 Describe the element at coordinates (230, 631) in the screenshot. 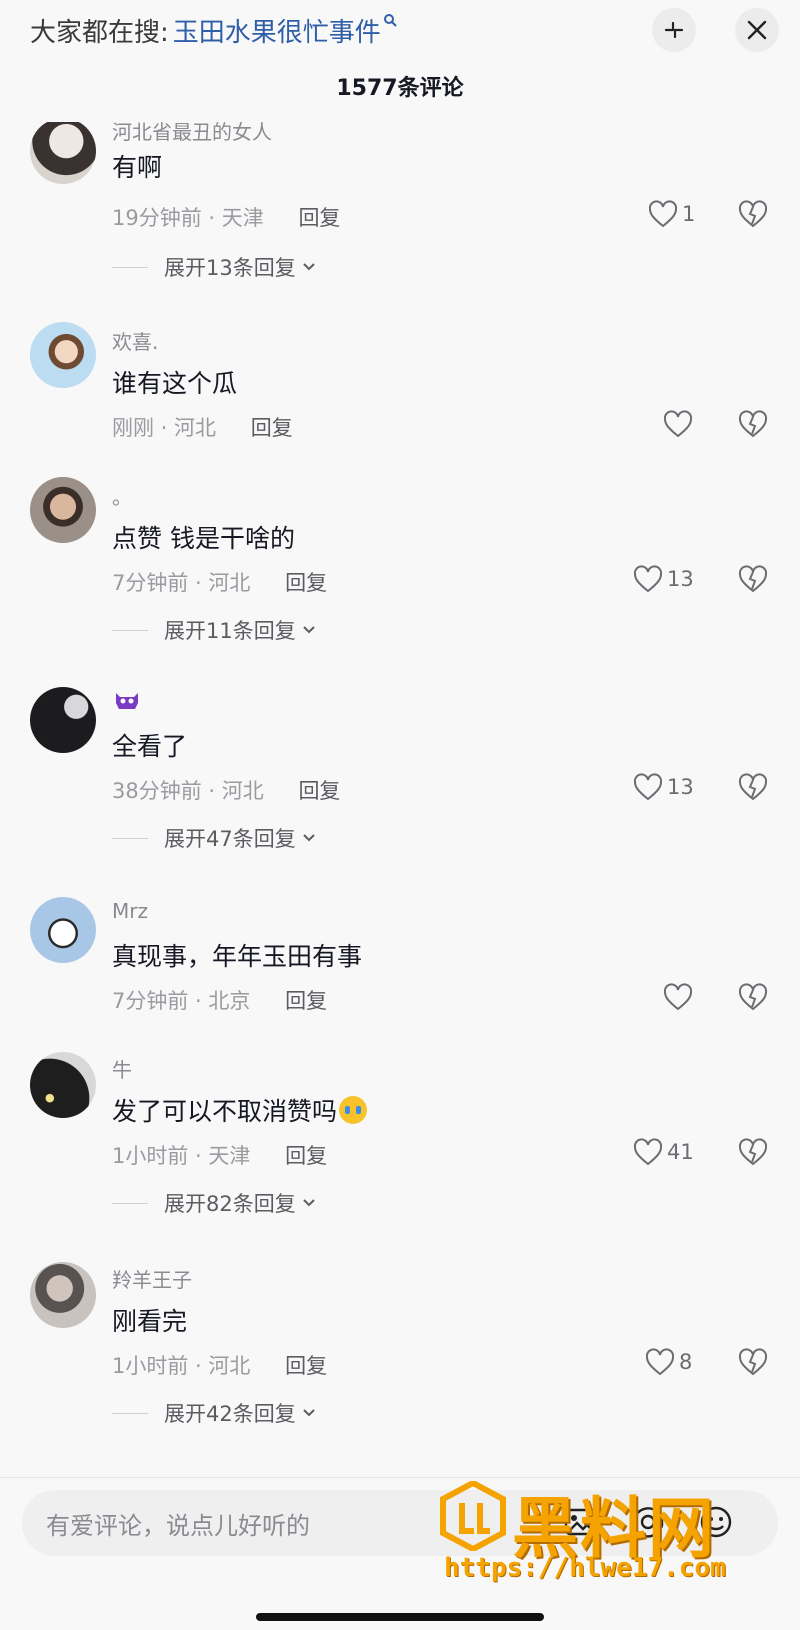

I see `expand-replies-label: 展开11条回复` at that location.